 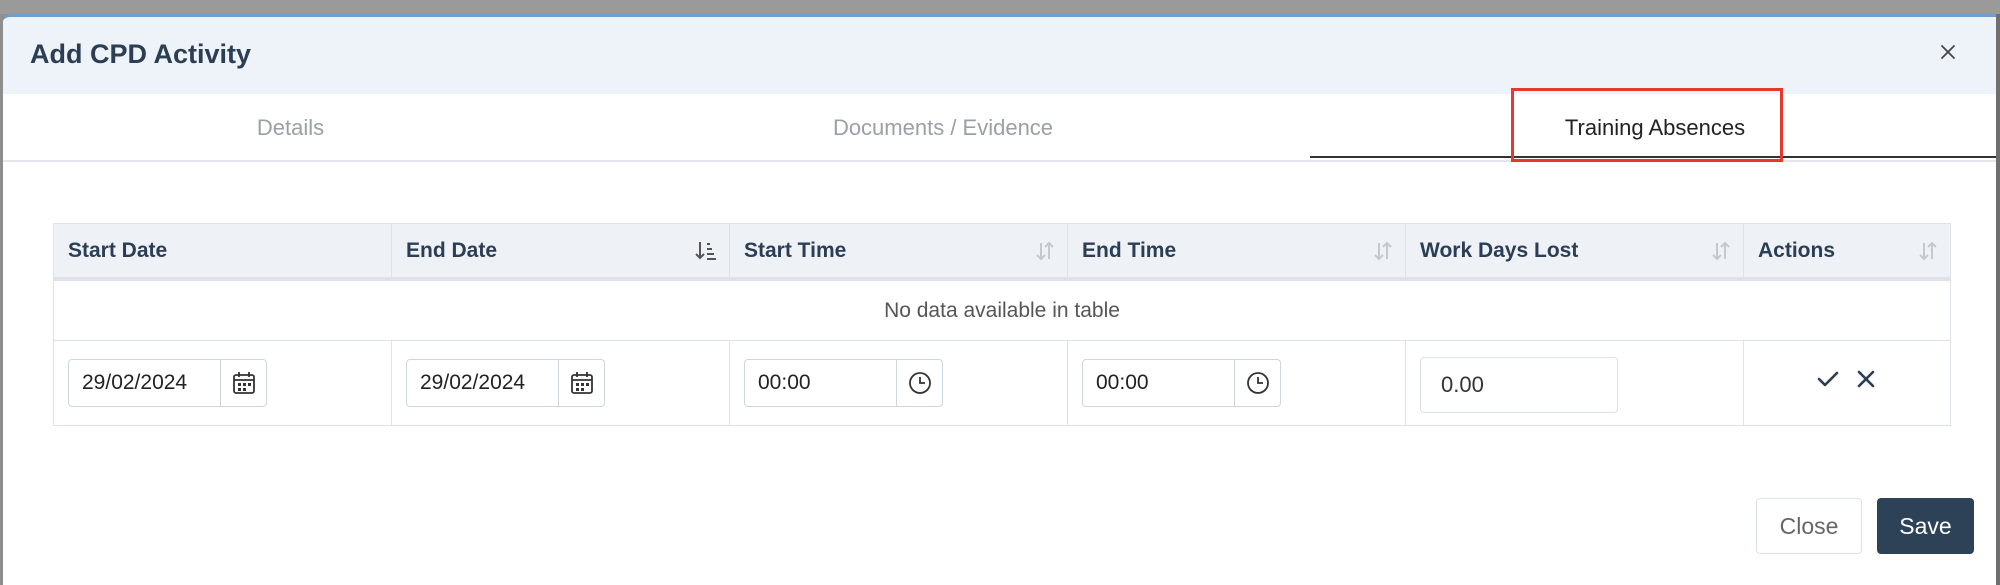 I want to click on x-icon, so click(x=1866, y=379).